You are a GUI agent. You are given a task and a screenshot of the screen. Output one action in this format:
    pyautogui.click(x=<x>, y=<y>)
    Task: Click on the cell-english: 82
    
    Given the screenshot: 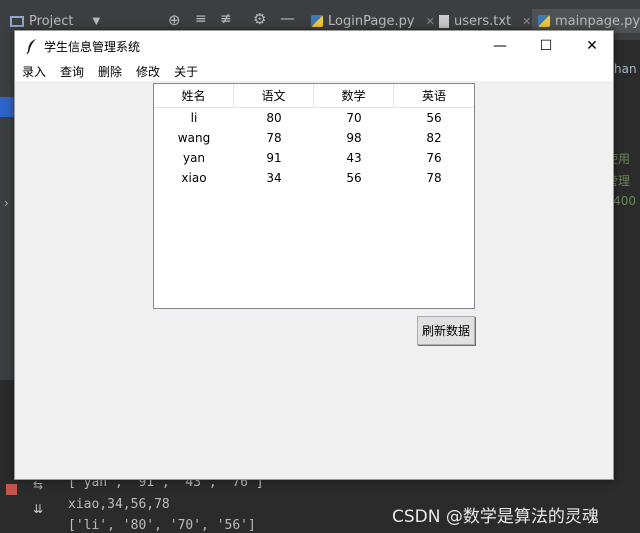 What is the action you would take?
    pyautogui.click(x=434, y=138)
    